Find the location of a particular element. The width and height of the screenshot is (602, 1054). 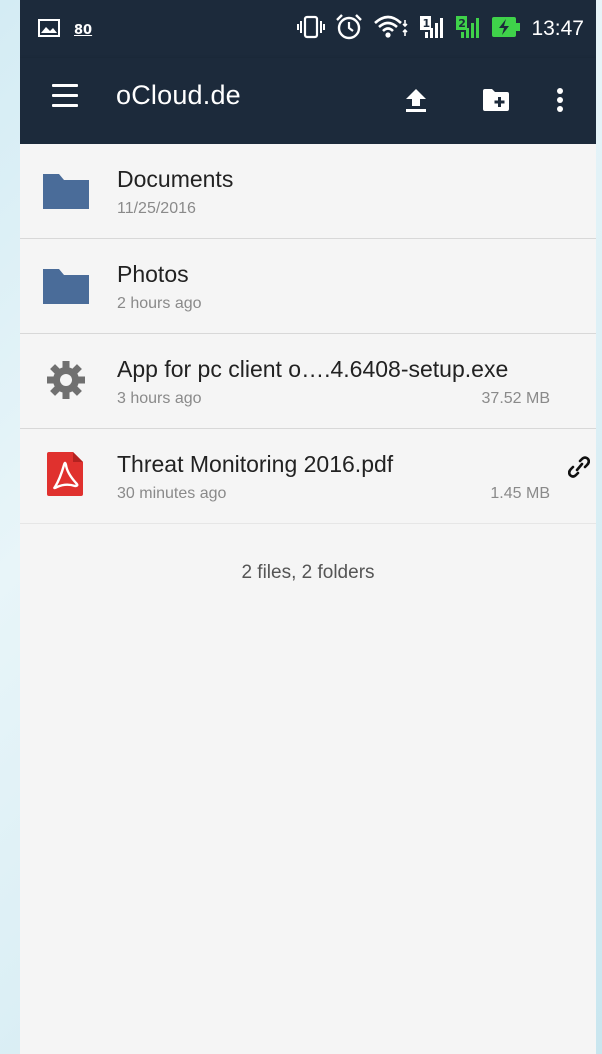

new-folder-icon is located at coordinates (496, 100).